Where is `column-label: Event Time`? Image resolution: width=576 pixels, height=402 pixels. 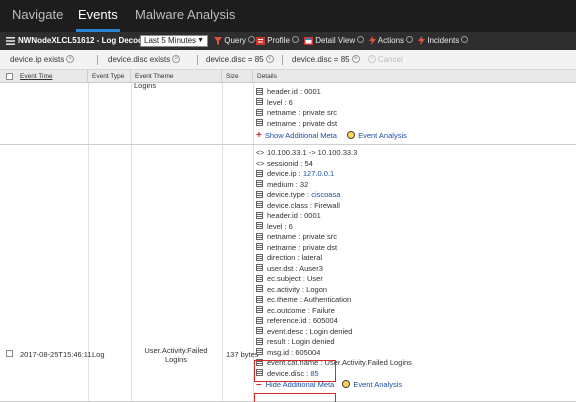
column-label: Event Time is located at coordinates (36, 76).